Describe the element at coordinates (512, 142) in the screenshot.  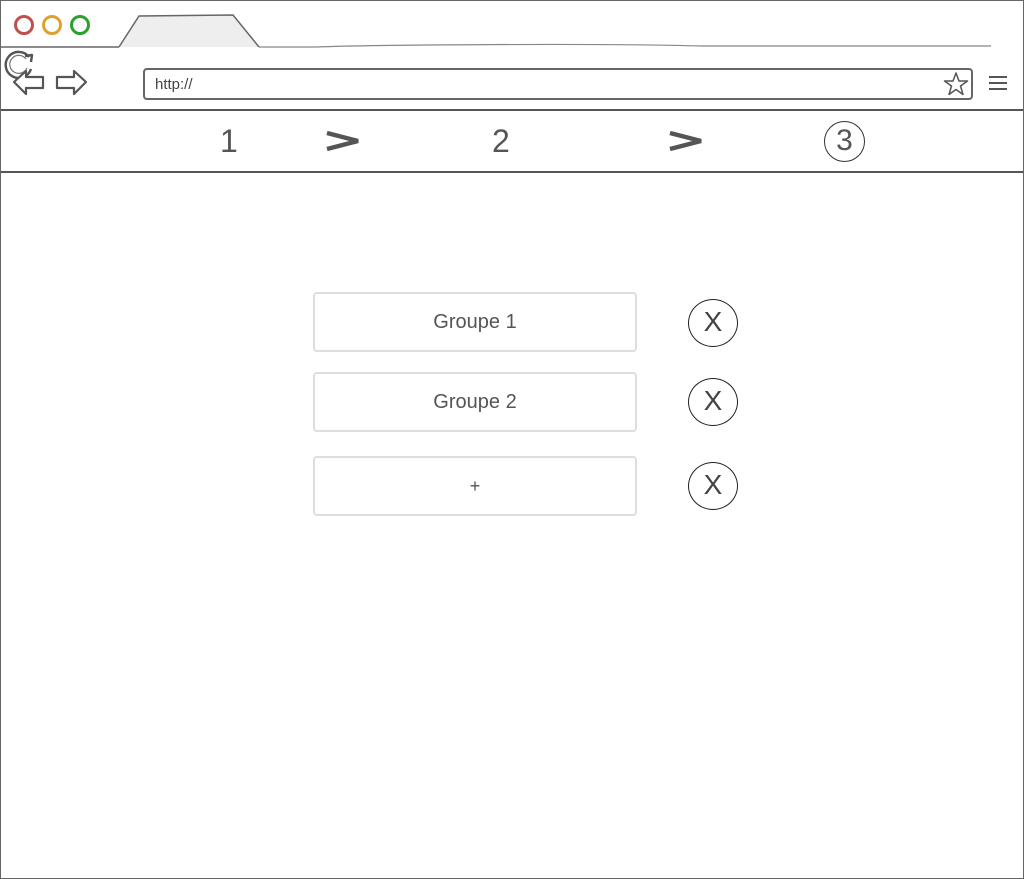
I see `step-indicator: 1 2 3` at that location.